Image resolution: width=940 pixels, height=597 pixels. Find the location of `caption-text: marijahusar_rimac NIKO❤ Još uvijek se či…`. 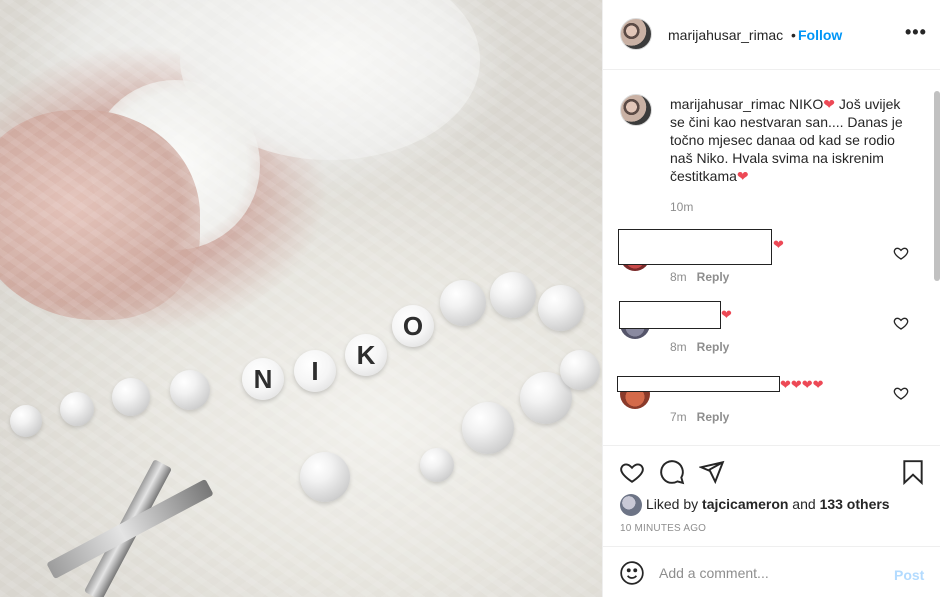

caption-text: marijahusar_rimac NIKO❤ Još uvijek se či… is located at coordinates (789, 140).